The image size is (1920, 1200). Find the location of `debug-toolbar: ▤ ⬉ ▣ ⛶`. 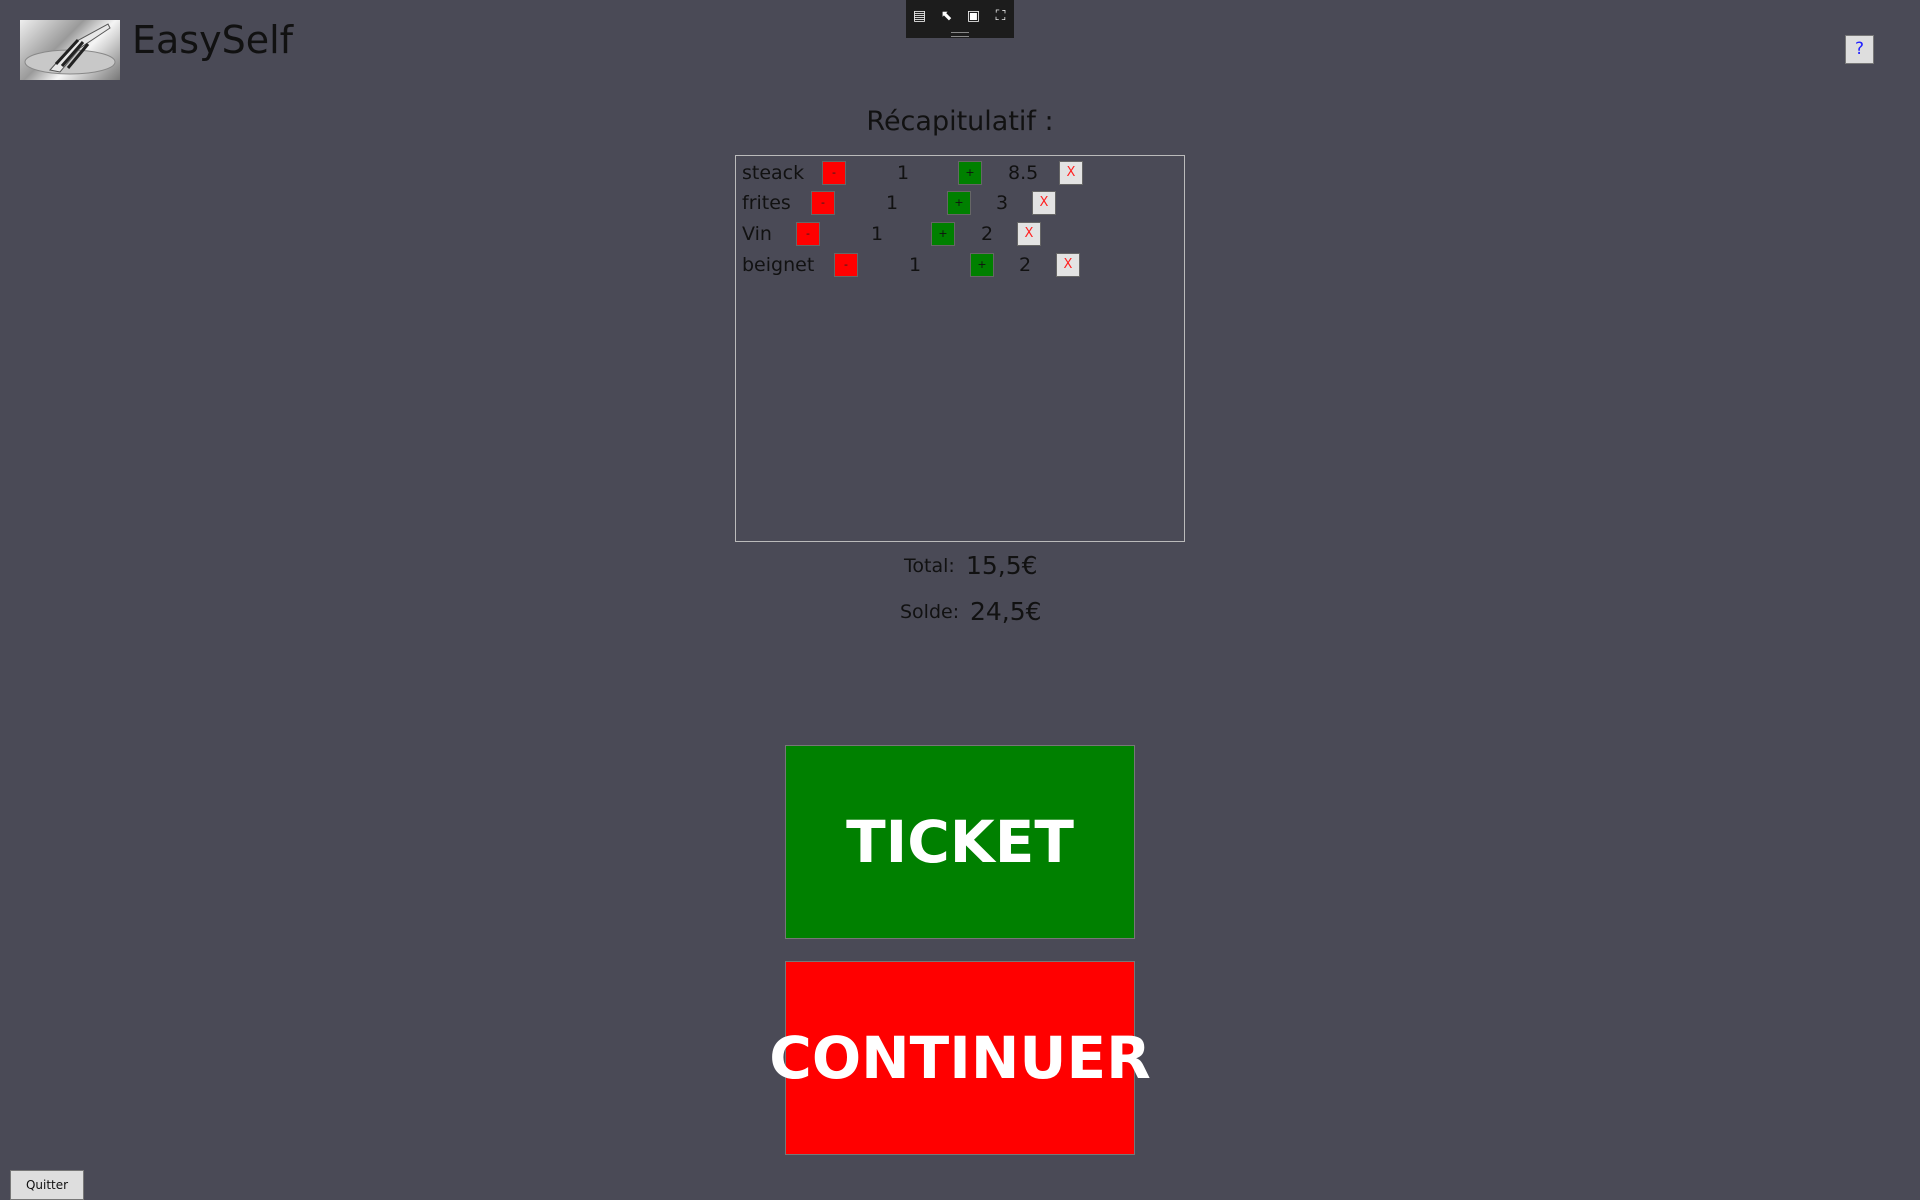

debug-toolbar: ▤ ⬉ ▣ ⛶ is located at coordinates (960, 19).